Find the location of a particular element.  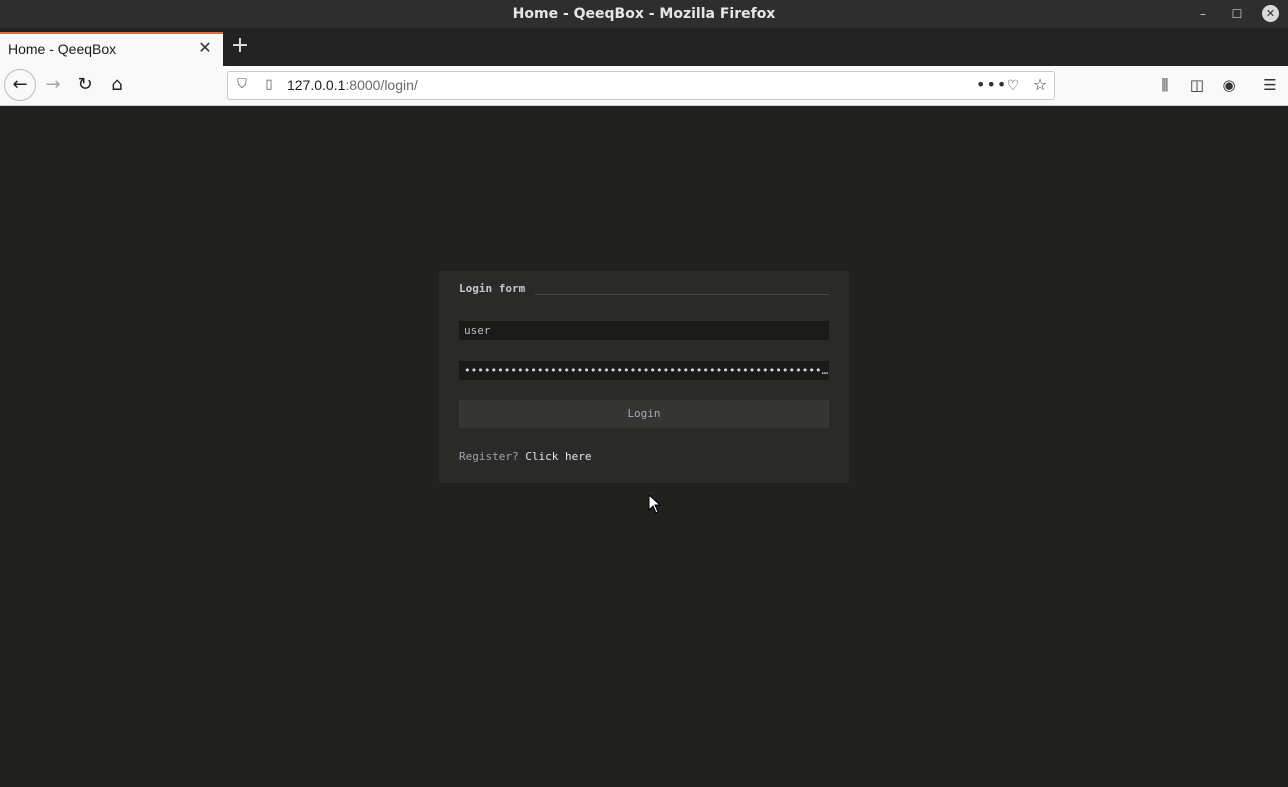

window-titlebar: Home - QeeqBox - Mozilla Firefox – ☐ ✕ is located at coordinates (644, 14).